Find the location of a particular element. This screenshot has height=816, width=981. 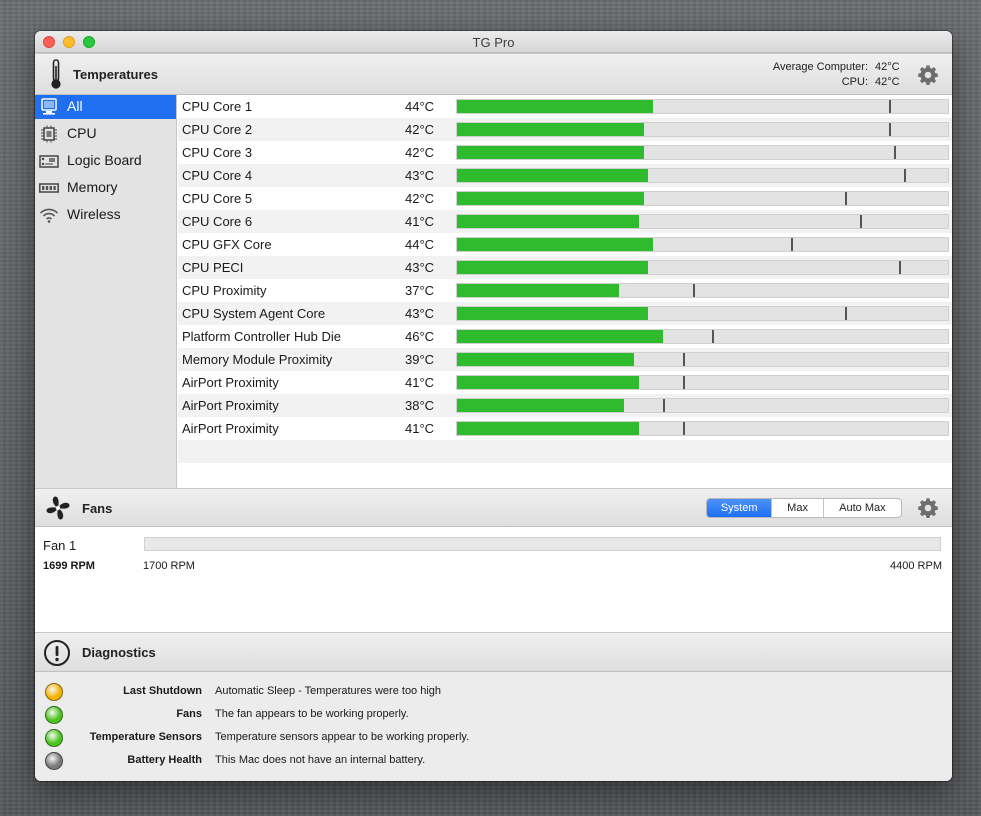

diagnostic-value: The fan appears to be working properly. is located at coordinates (312, 714).